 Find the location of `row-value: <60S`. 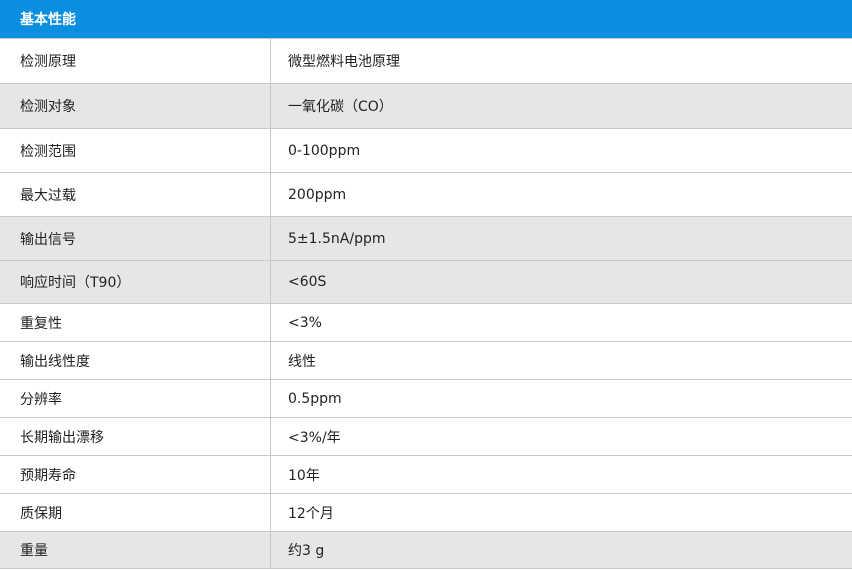

row-value: <60S is located at coordinates (307, 282).